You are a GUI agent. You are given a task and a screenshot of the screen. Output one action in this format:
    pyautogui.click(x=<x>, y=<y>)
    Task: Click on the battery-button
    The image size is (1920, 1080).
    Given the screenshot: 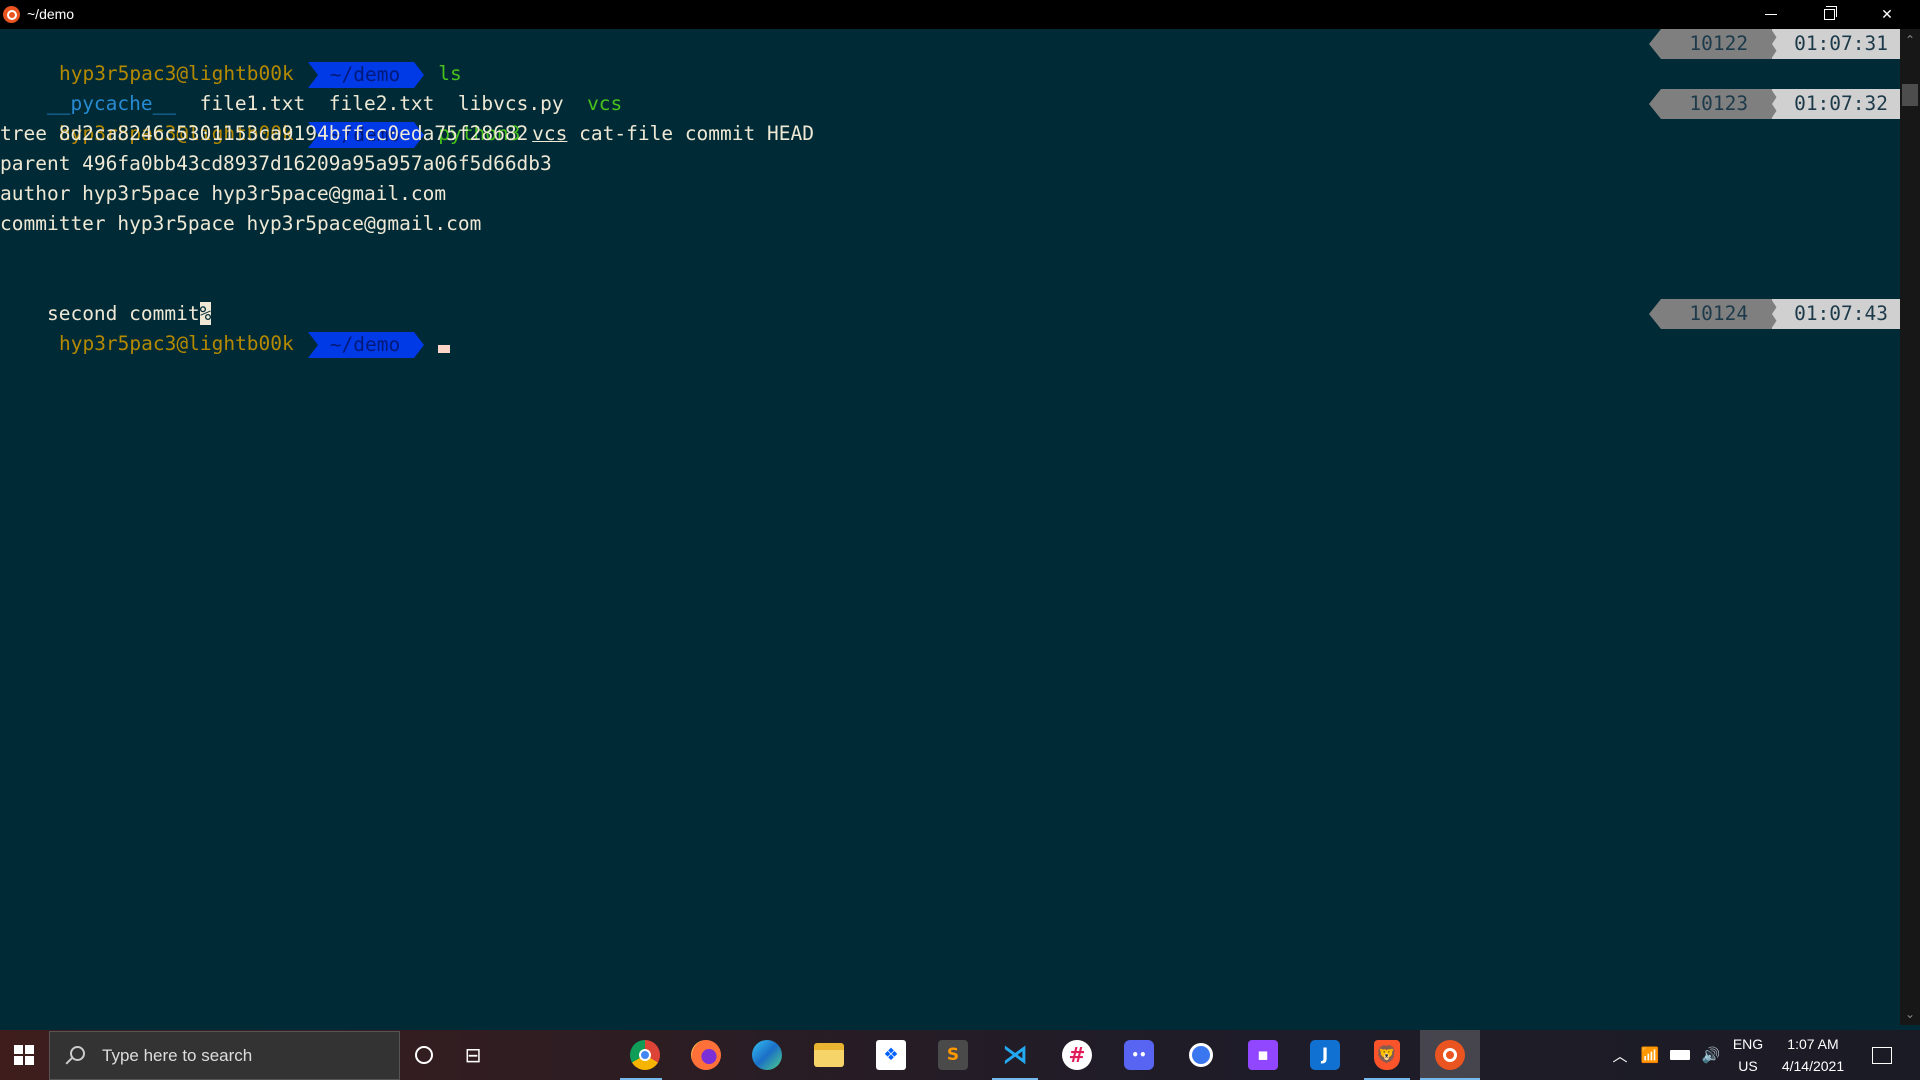 What is the action you would take?
    pyautogui.click(x=1680, y=1055)
    